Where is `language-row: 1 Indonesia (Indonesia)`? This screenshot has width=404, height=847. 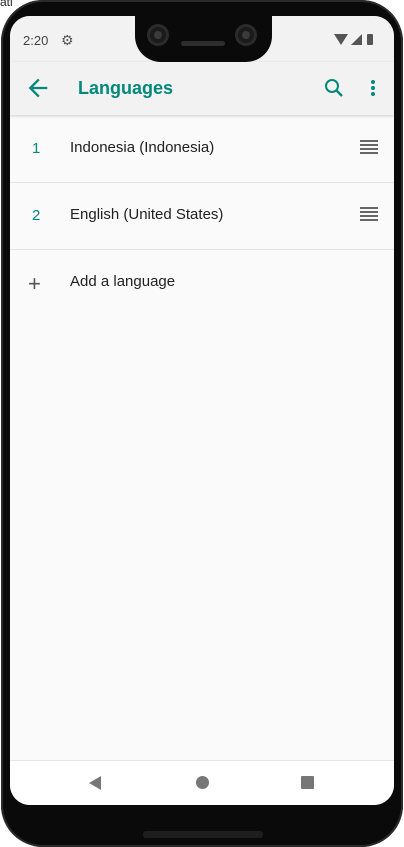 language-row: 1 Indonesia (Indonesia) is located at coordinates (202, 149).